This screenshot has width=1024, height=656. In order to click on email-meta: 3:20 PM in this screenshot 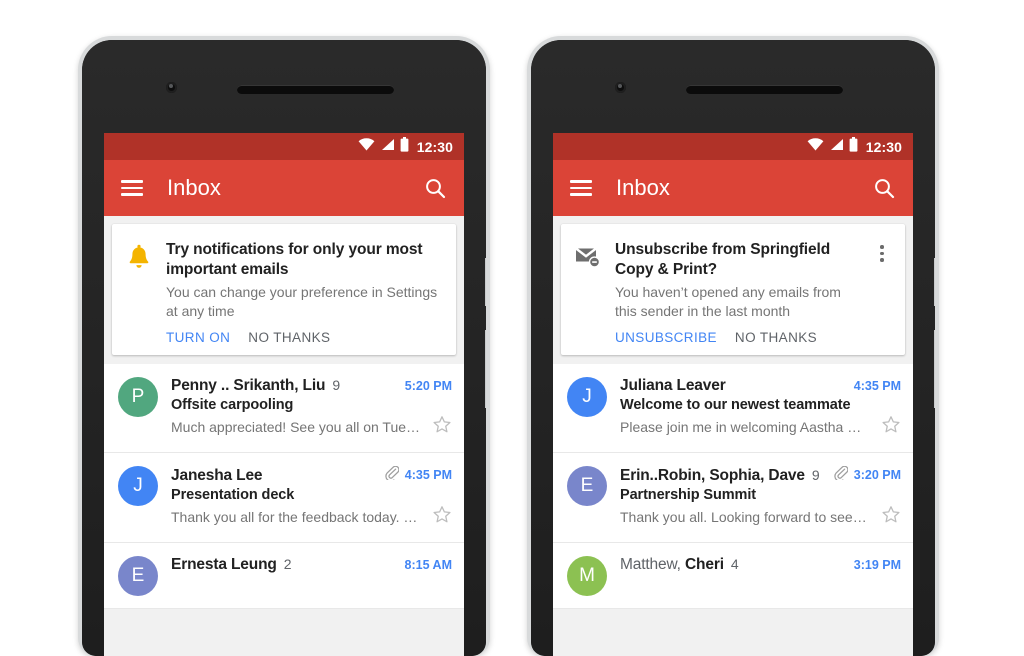, I will do `click(863, 475)`.